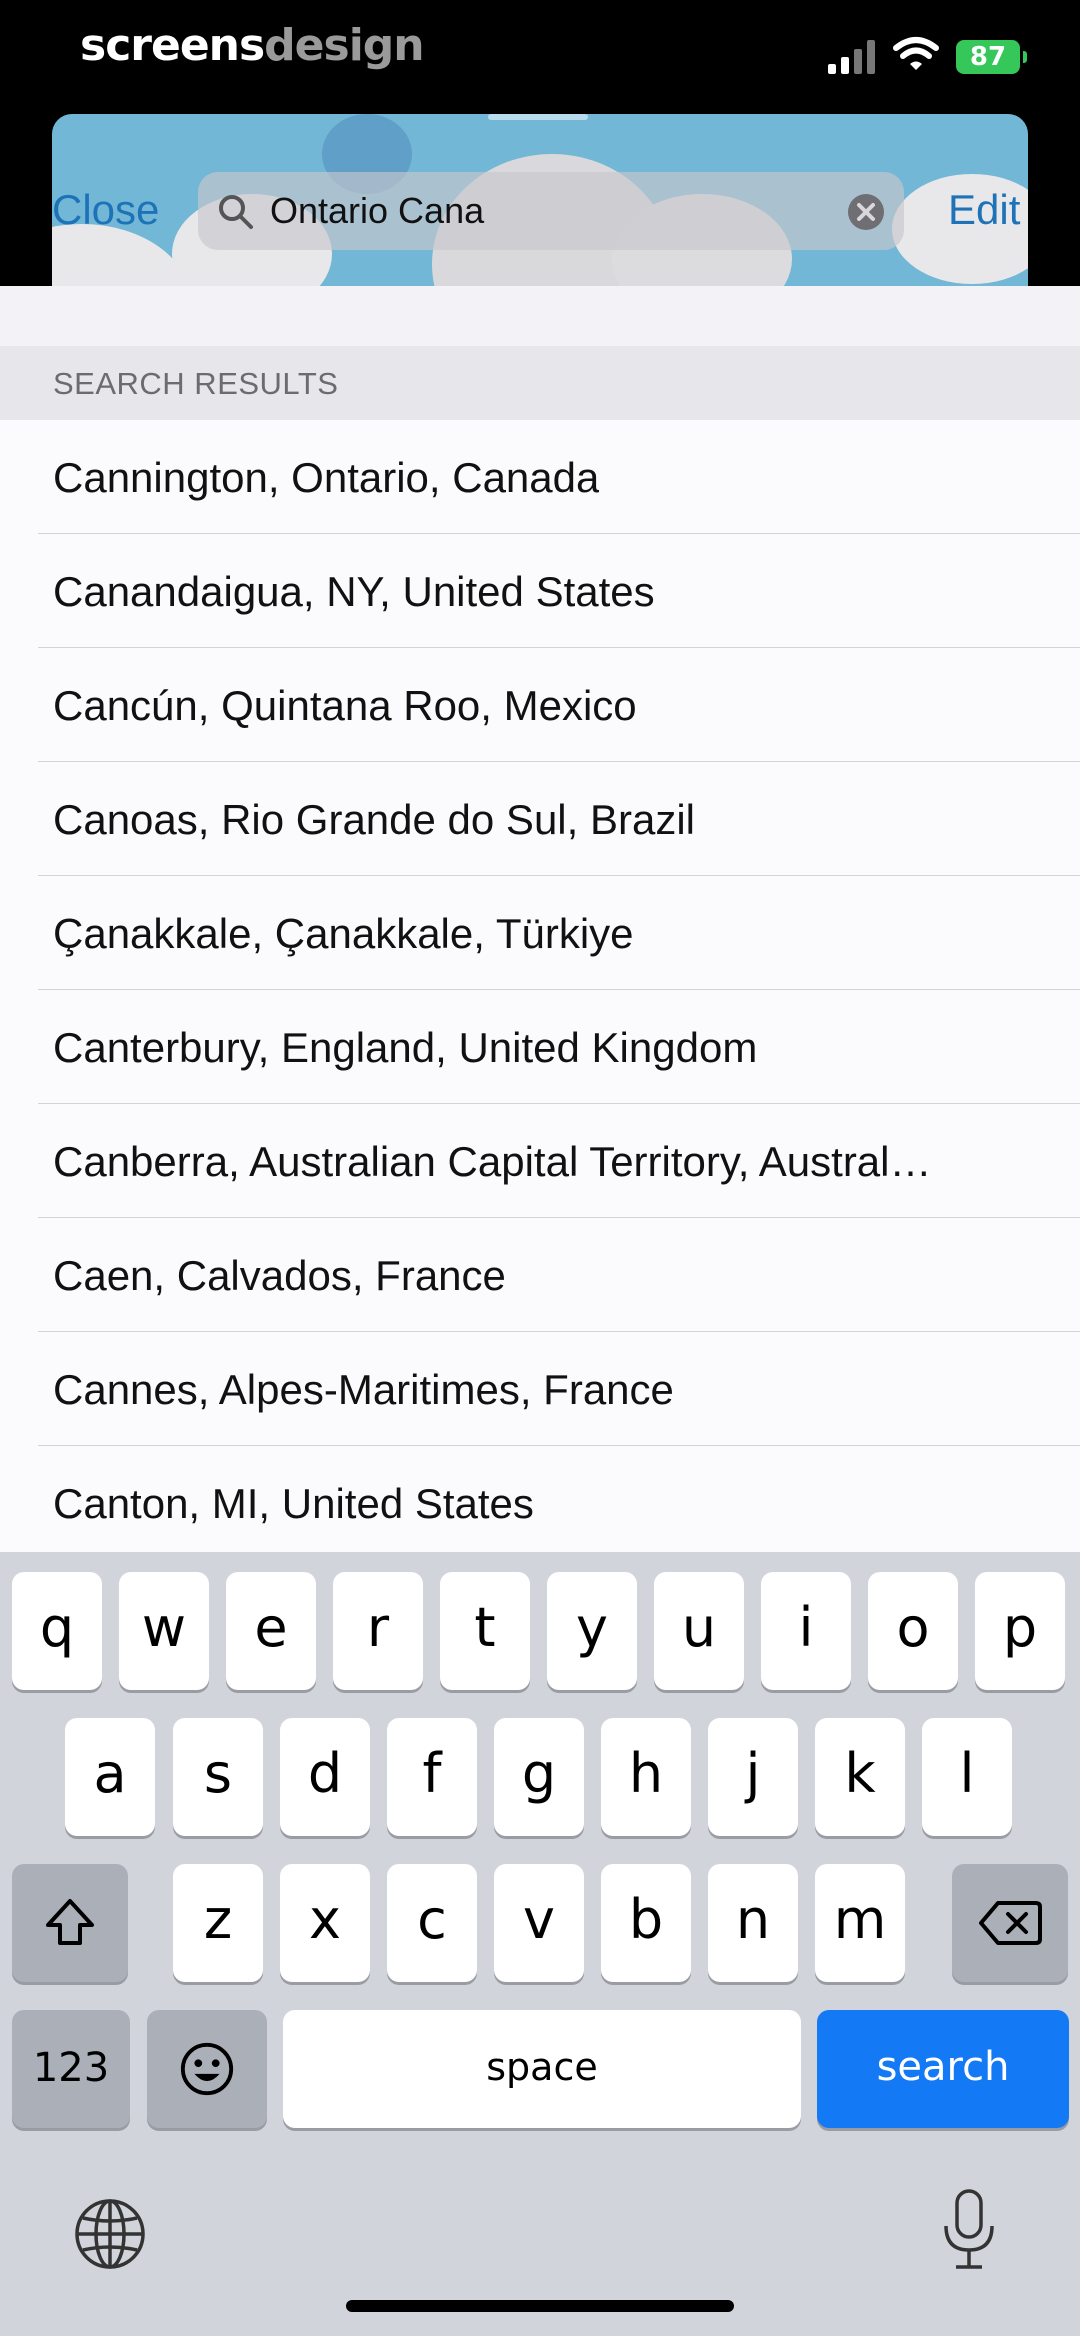 Image resolution: width=1080 pixels, height=2336 pixels. Describe the element at coordinates (916, 53) in the screenshot. I see `wifi-icon` at that location.